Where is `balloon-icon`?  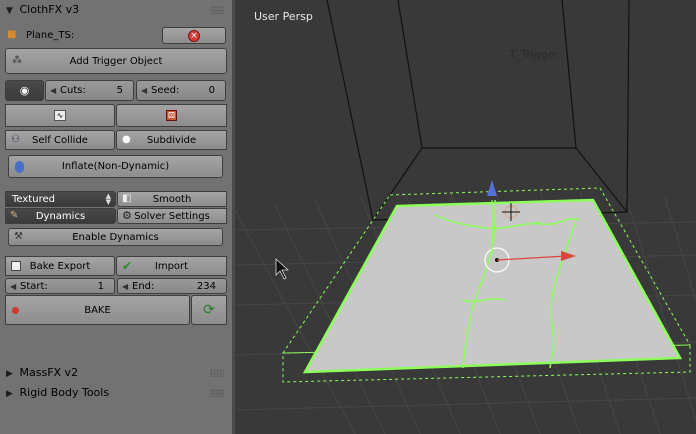 balloon-icon is located at coordinates (19, 167).